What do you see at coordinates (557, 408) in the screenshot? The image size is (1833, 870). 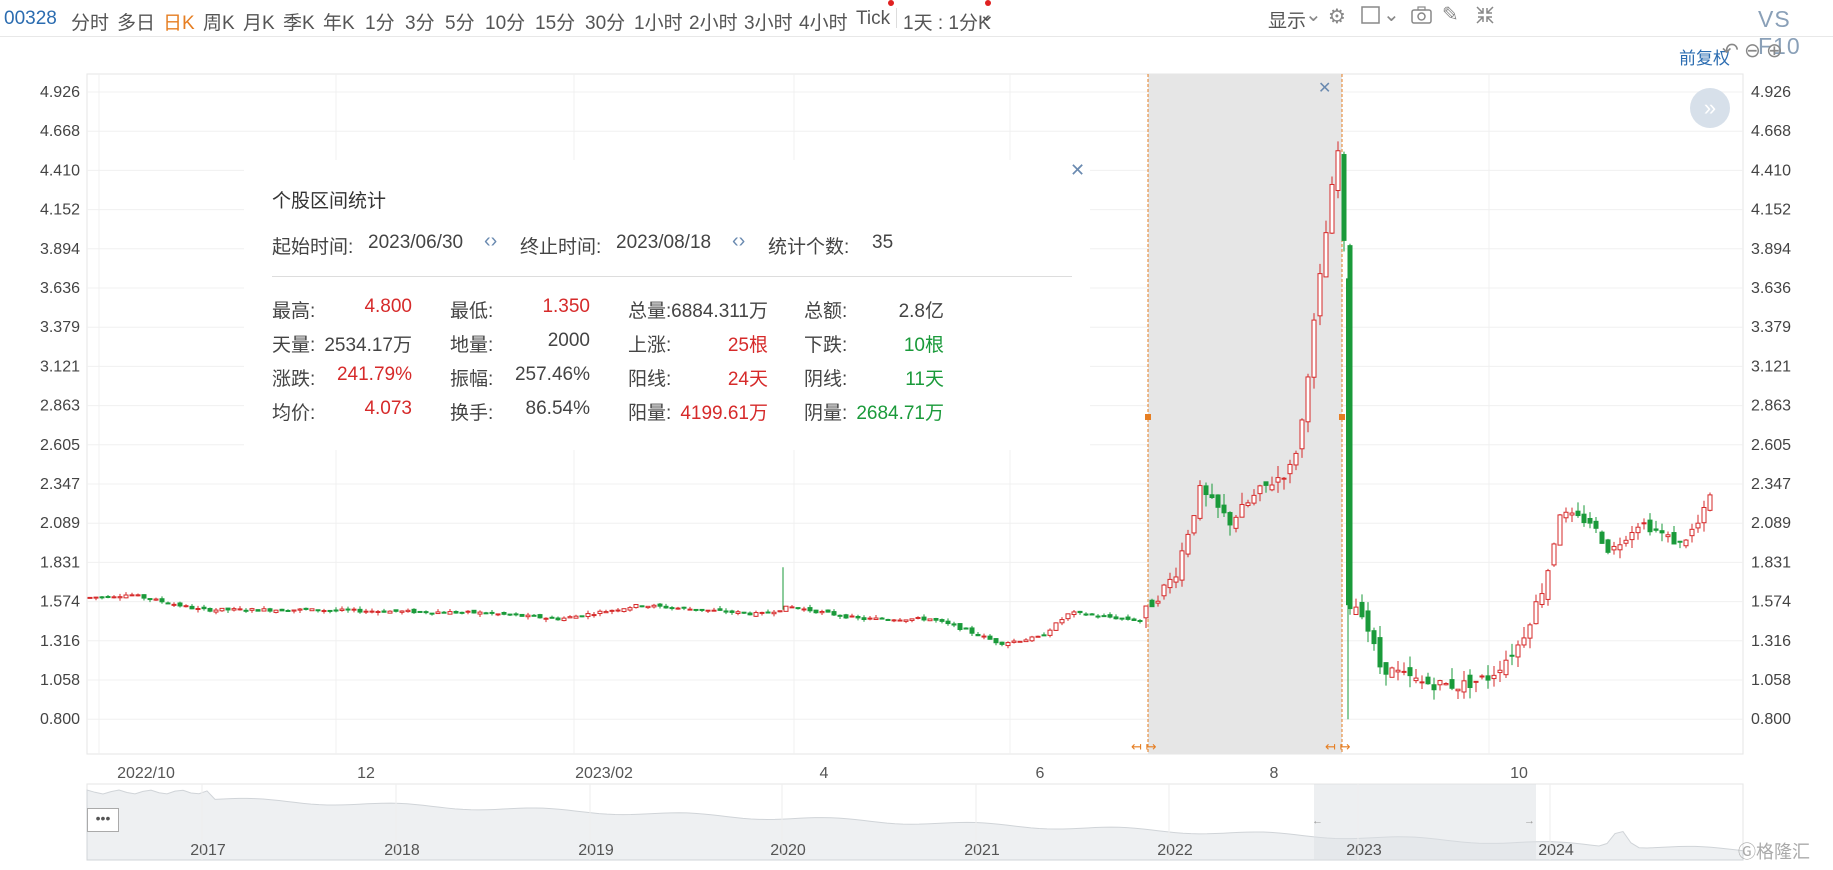 I see `stat-value: 86.54%` at bounding box center [557, 408].